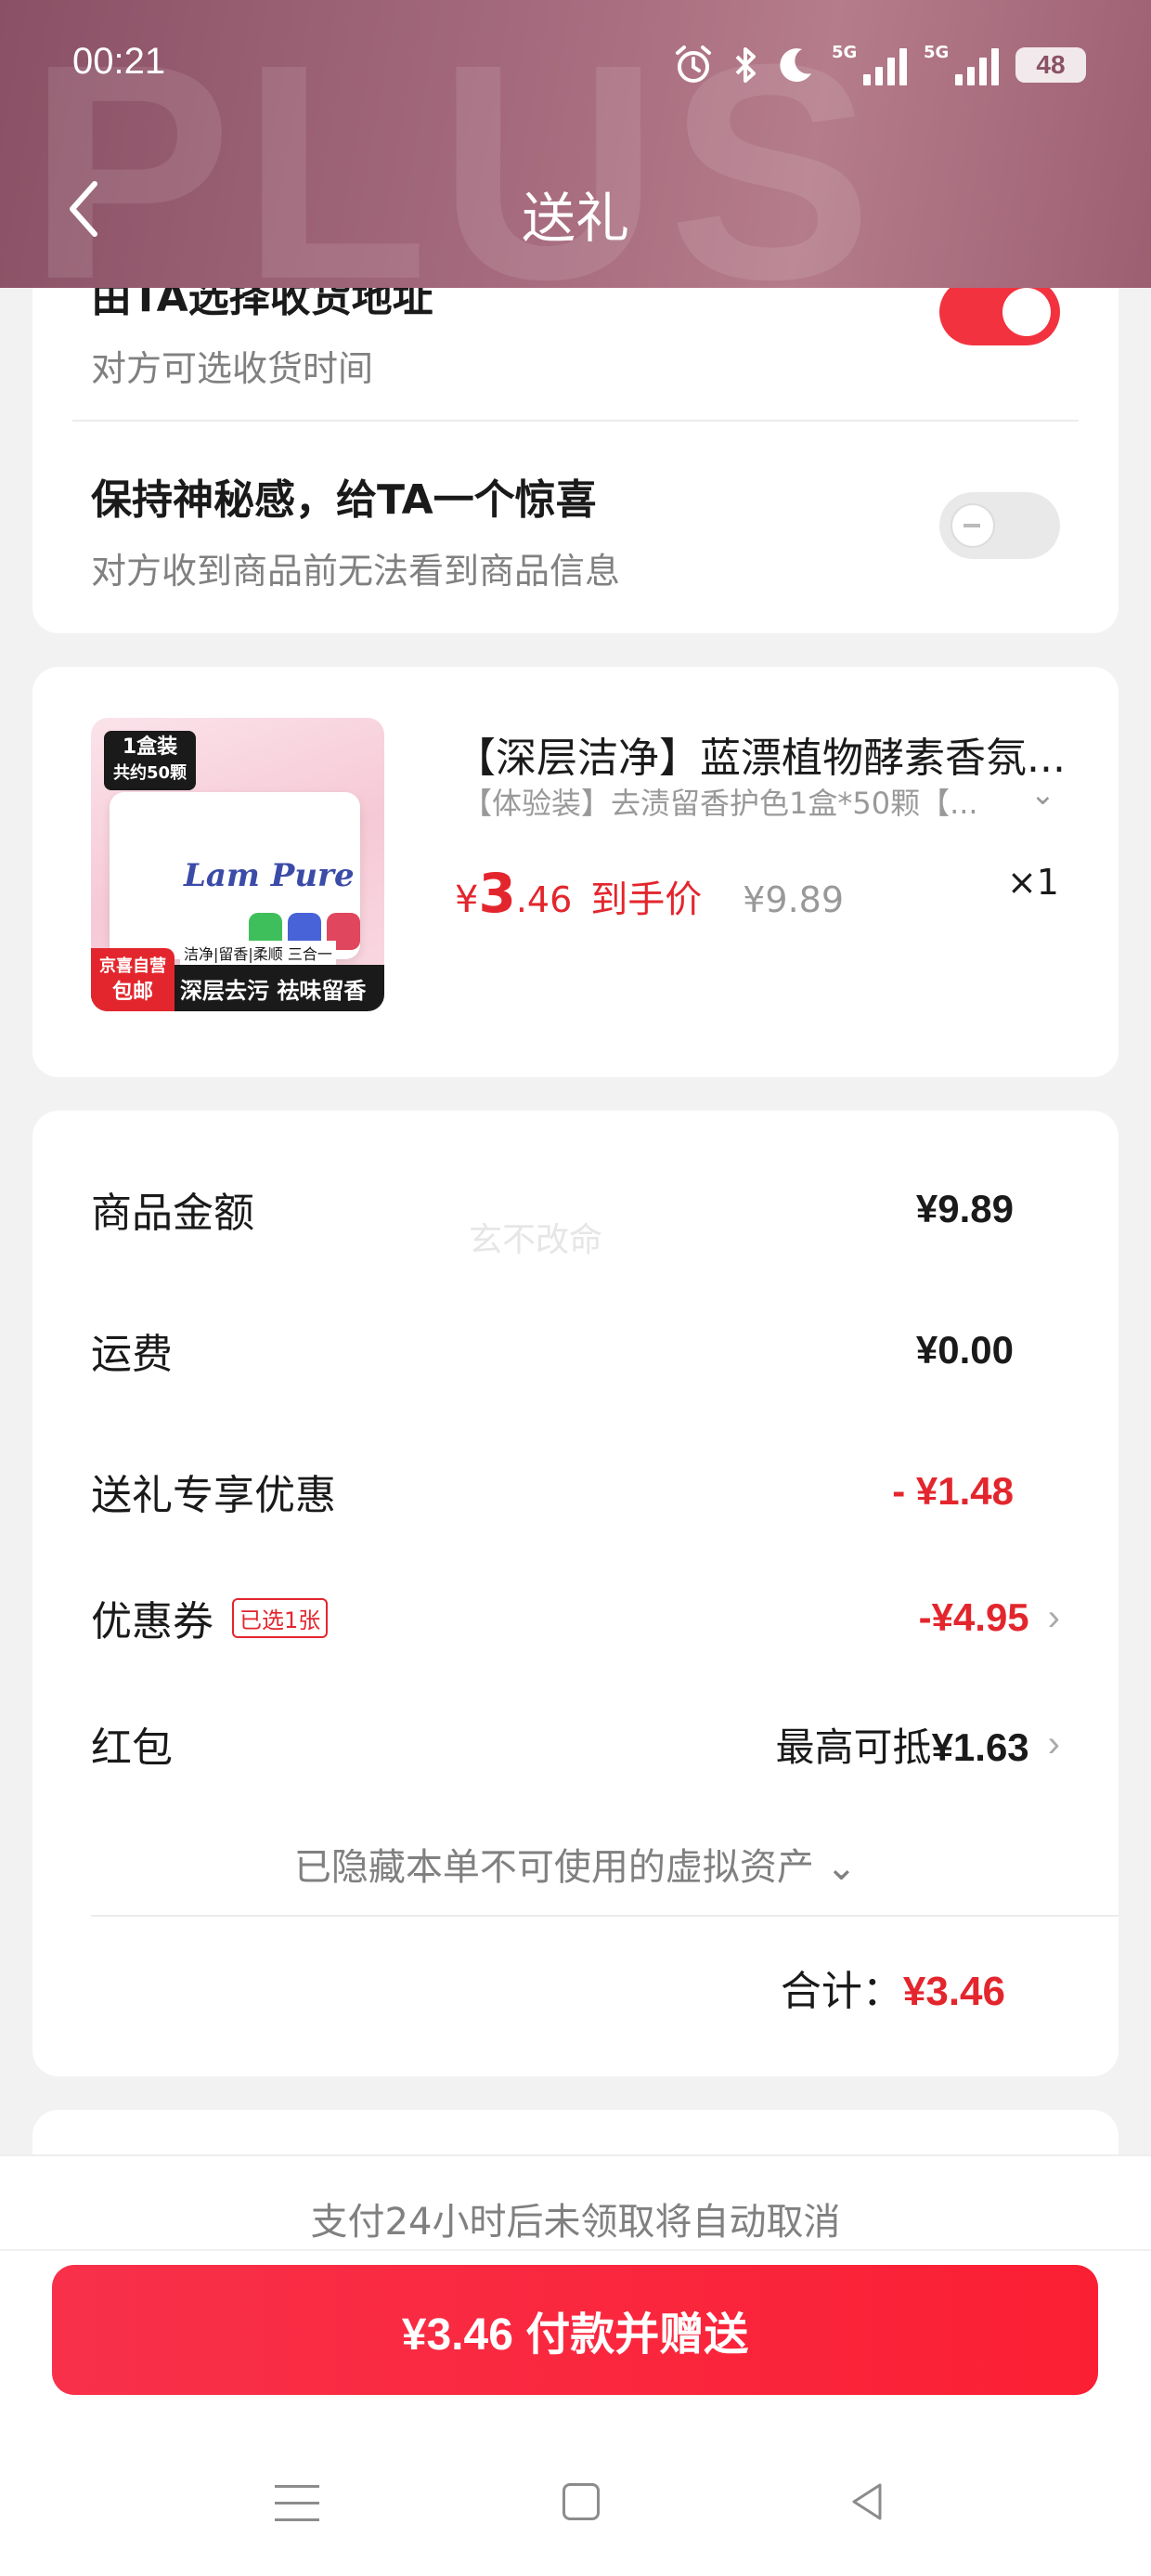 This screenshot has height=2576, width=1151. I want to click on product-image-strip: 洁净|留香|柔顺 三合一, so click(258, 953).